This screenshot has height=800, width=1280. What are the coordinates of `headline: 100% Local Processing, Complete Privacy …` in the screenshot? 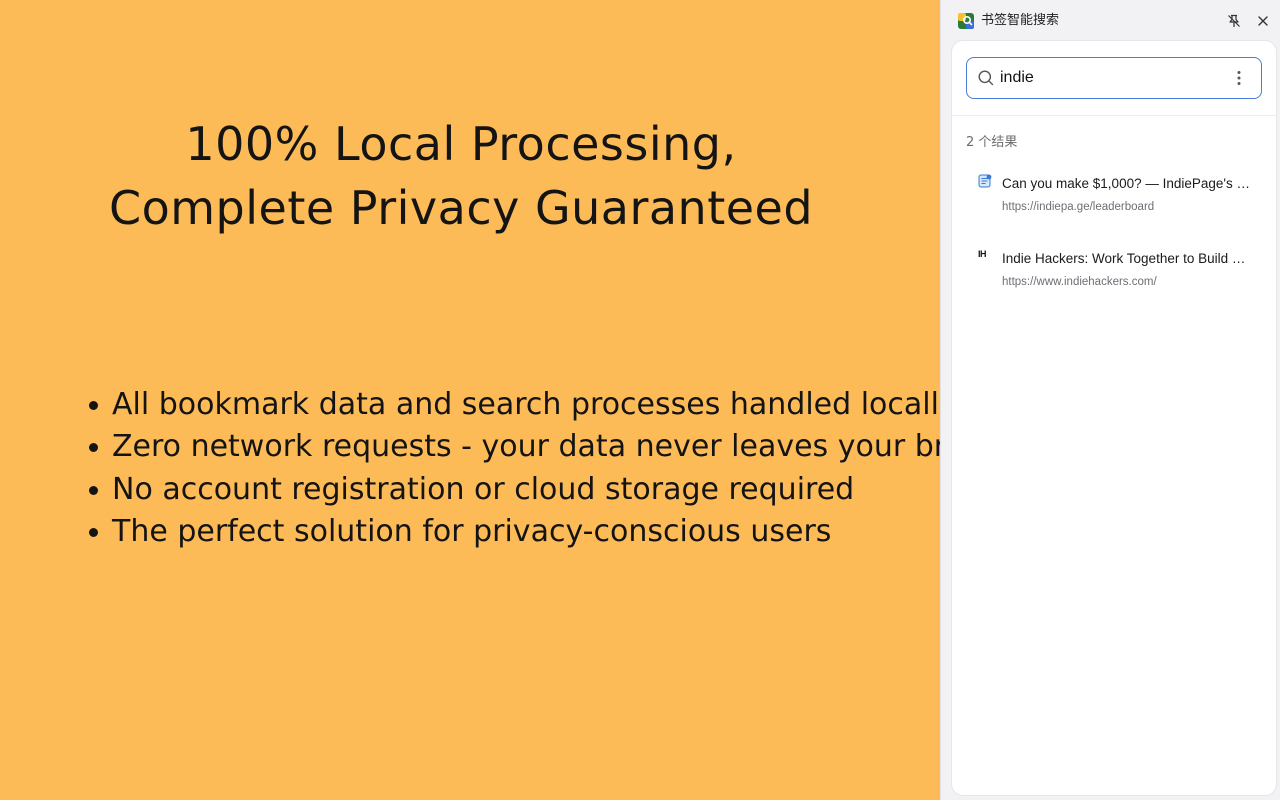 It's located at (461, 176).